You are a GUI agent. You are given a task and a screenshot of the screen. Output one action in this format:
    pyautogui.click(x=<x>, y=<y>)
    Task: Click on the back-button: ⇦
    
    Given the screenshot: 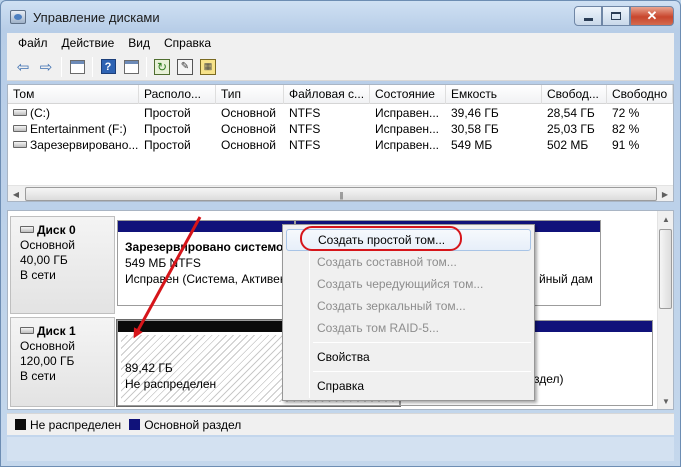 What is the action you would take?
    pyautogui.click(x=23, y=67)
    